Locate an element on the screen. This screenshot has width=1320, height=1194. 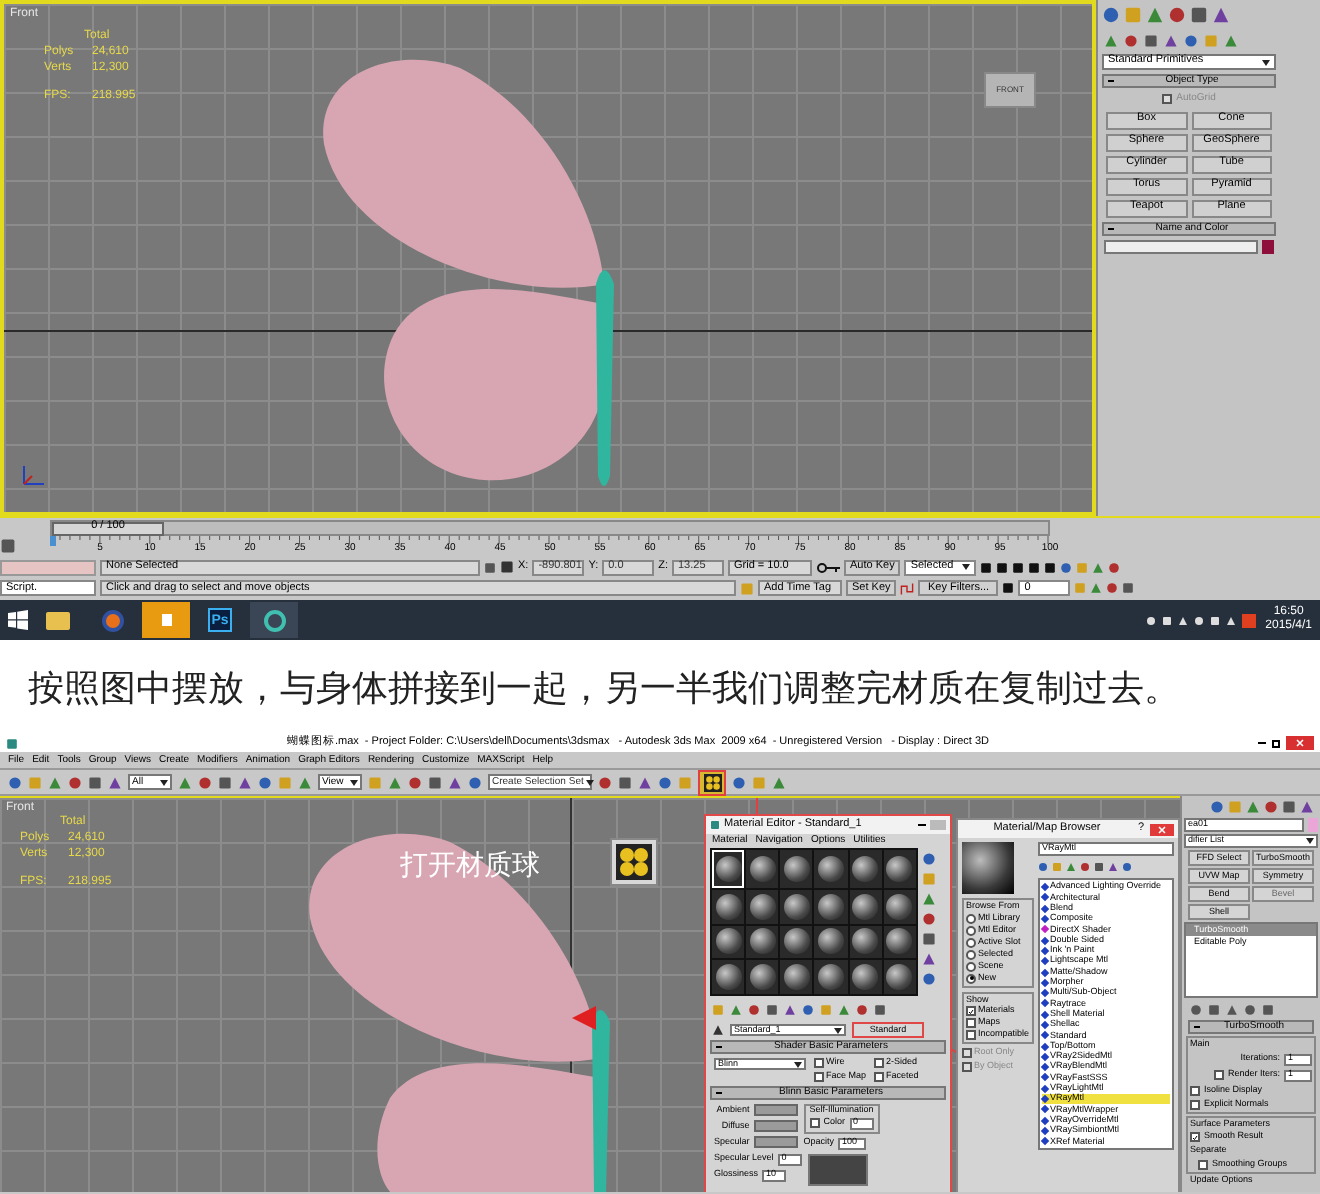
material-preview is located at coordinates (988, 868).